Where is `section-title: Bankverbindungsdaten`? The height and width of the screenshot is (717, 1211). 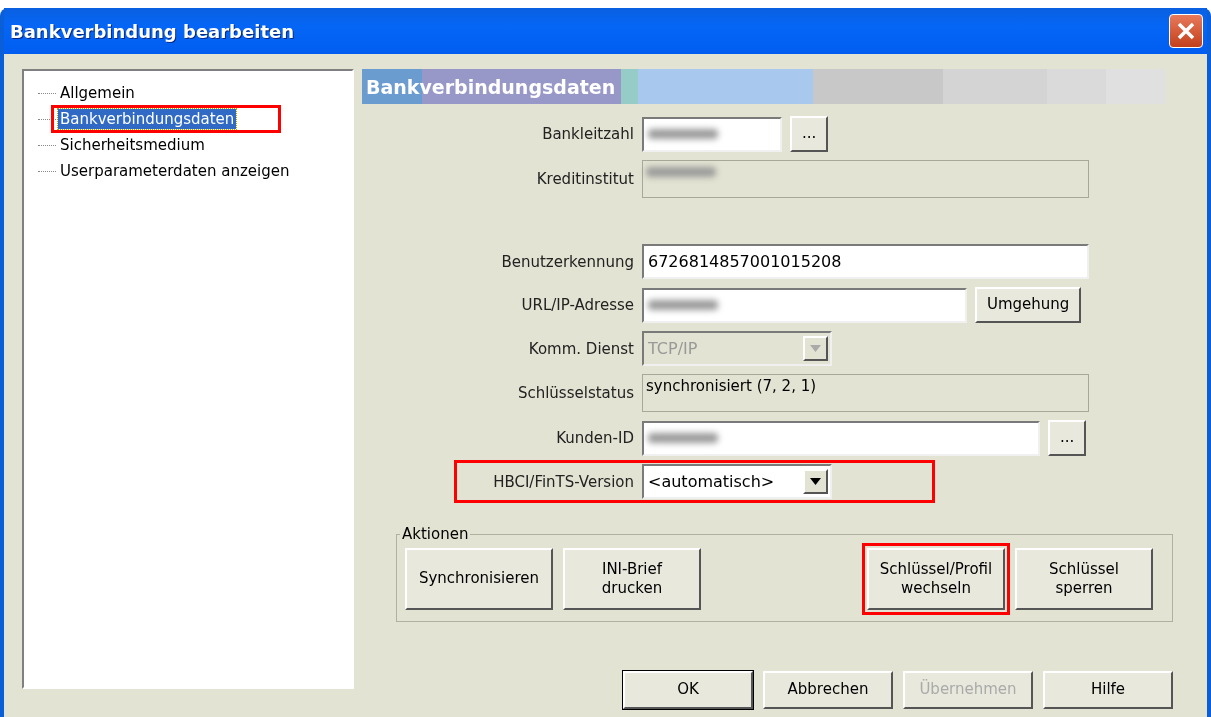 section-title: Bankverbindungsdaten is located at coordinates (492, 86).